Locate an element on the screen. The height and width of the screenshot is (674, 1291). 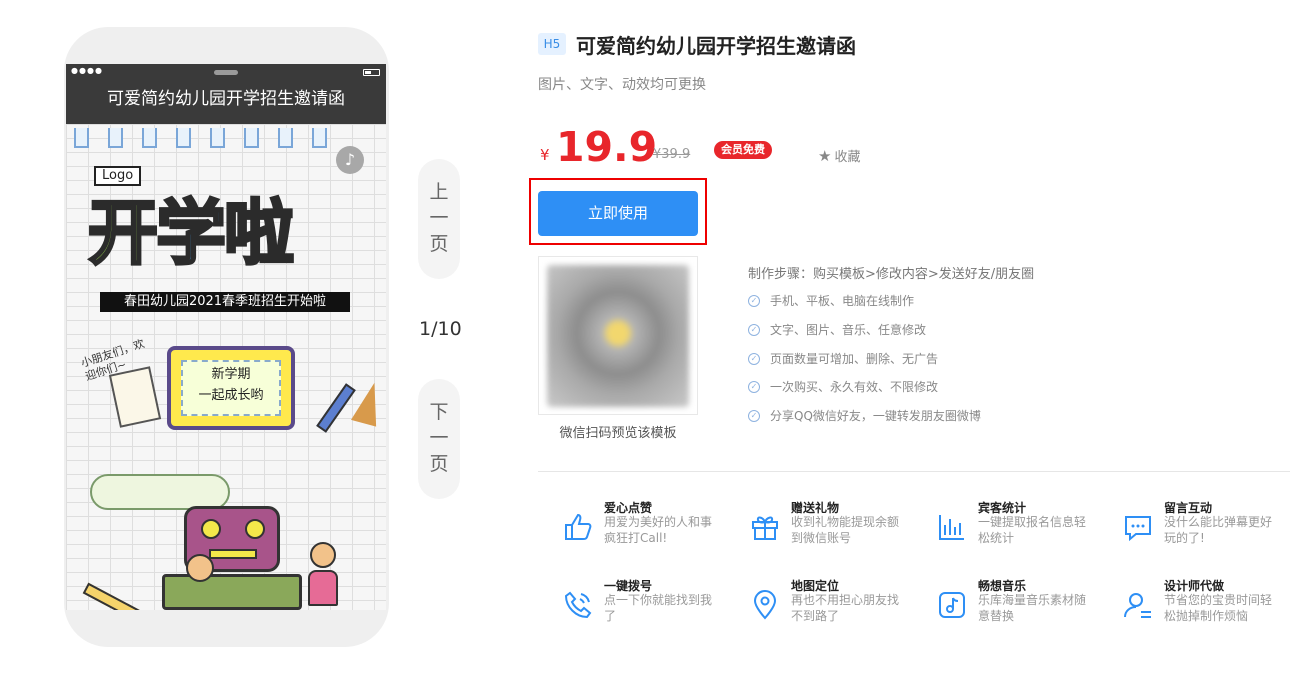
step-item: ✓ 一次购买、永久有效、不限修改 is located at coordinates (843, 386).